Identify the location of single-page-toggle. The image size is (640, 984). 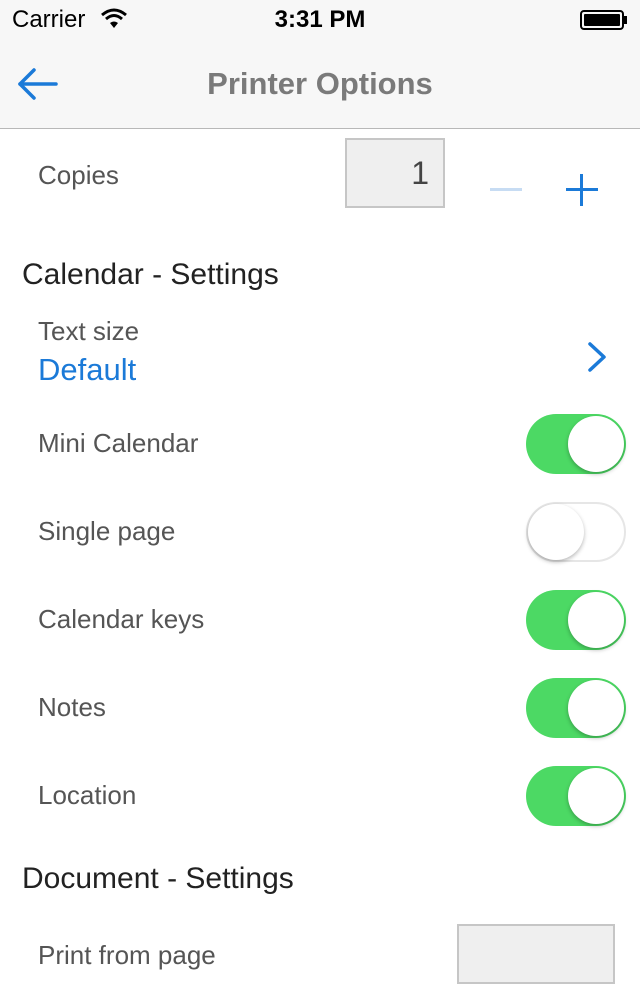
(576, 532).